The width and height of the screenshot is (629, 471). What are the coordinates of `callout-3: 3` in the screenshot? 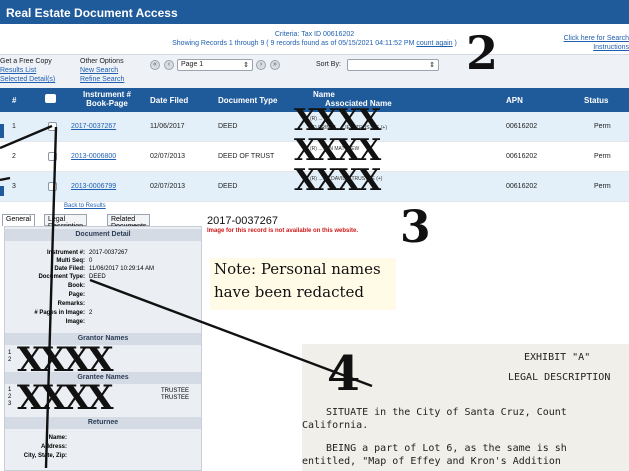 It's located at (415, 227).